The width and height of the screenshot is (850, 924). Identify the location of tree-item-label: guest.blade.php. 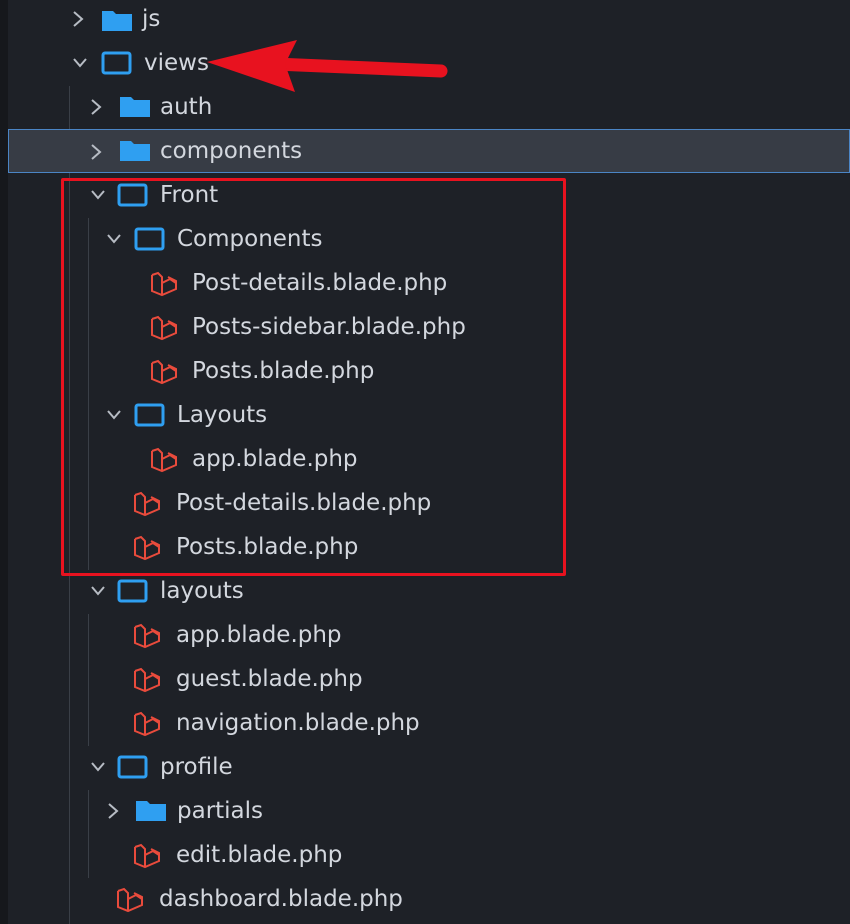
(269, 679).